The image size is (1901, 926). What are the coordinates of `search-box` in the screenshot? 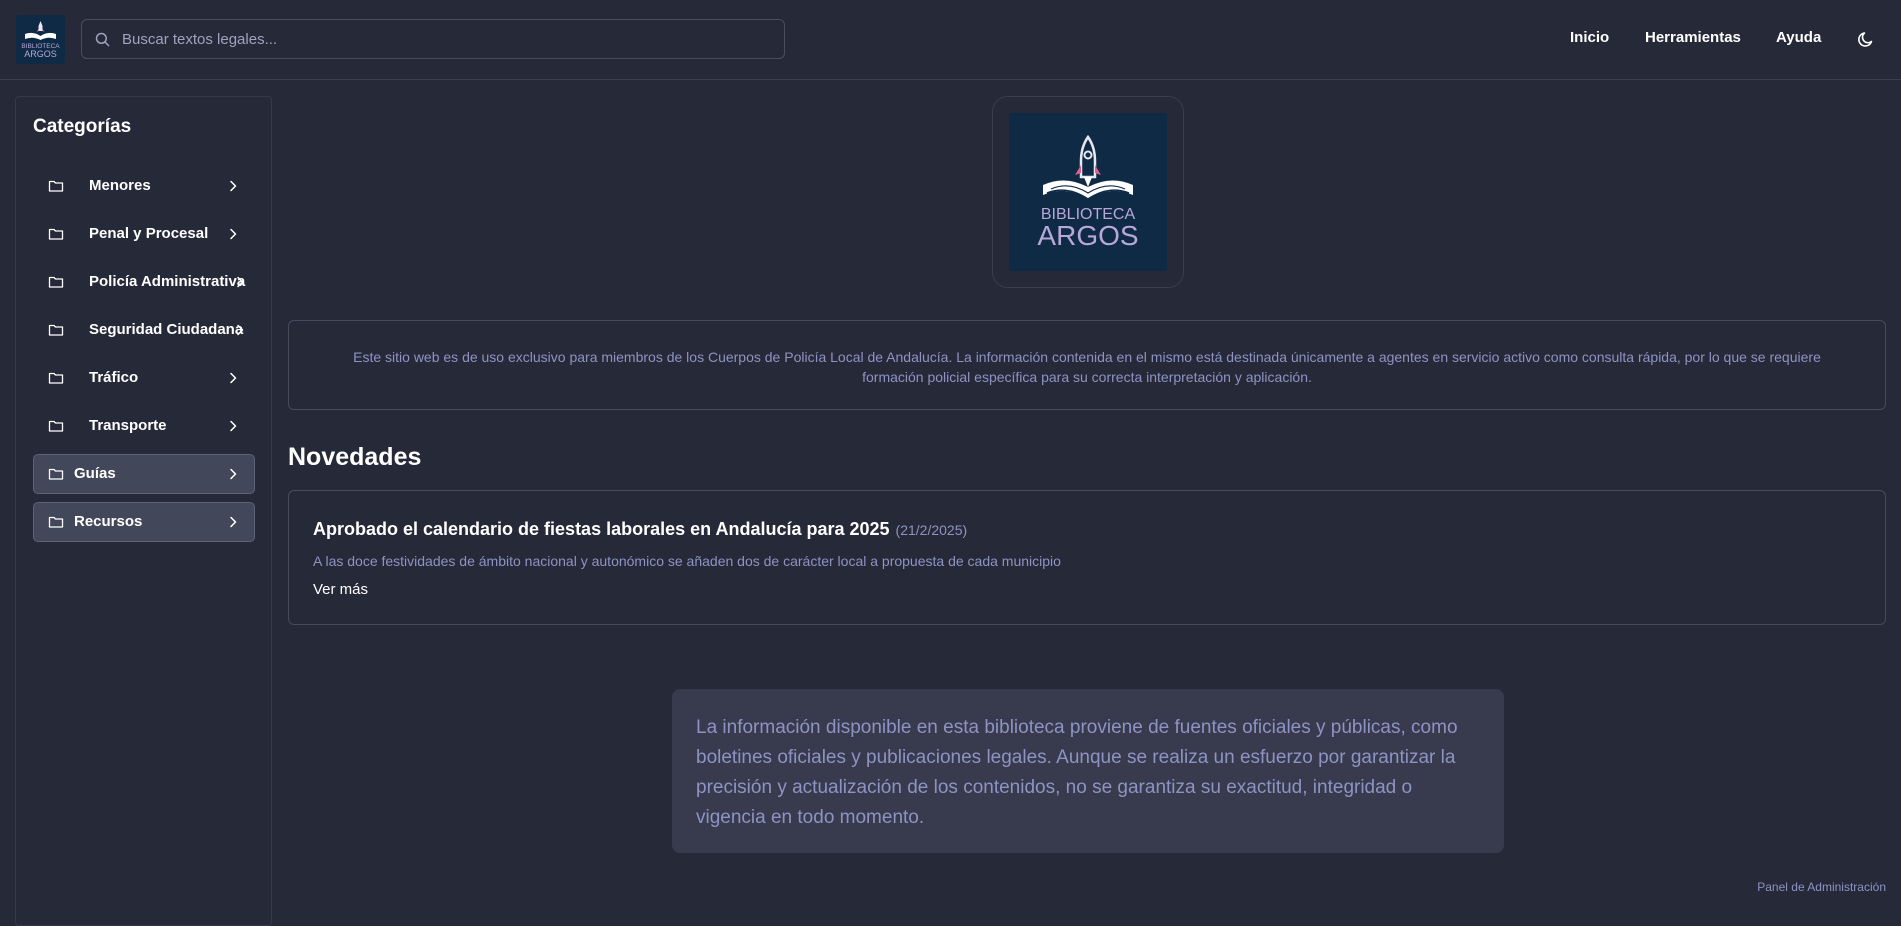 It's located at (433, 39).